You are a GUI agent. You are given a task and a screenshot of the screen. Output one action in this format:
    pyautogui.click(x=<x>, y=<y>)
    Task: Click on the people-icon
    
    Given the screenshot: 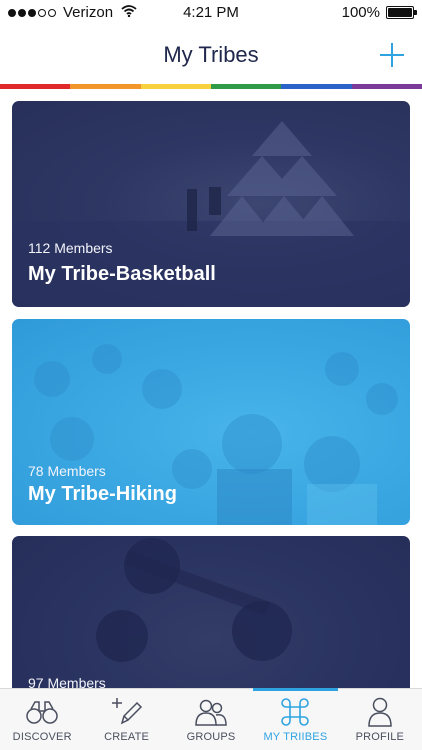 What is the action you would take?
    pyautogui.click(x=211, y=712)
    